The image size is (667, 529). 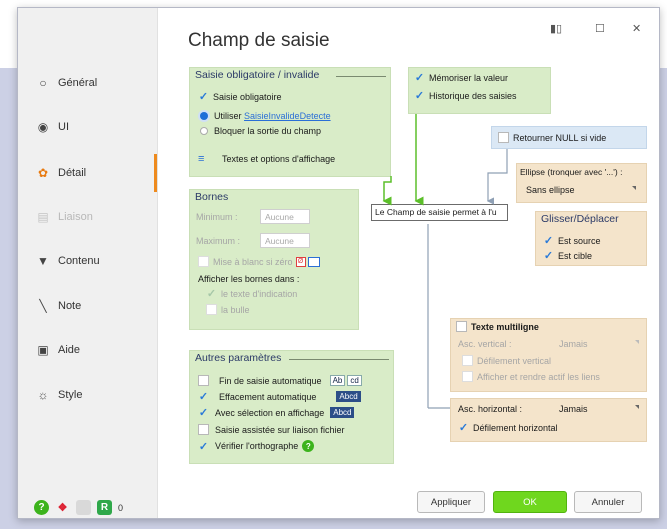 What do you see at coordinates (387, 191) in the screenshot?
I see `connector-saisie` at bounding box center [387, 191].